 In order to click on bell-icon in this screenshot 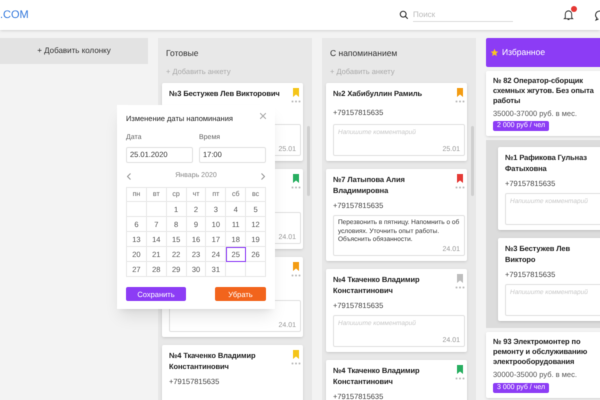, I will do `click(568, 15)`.